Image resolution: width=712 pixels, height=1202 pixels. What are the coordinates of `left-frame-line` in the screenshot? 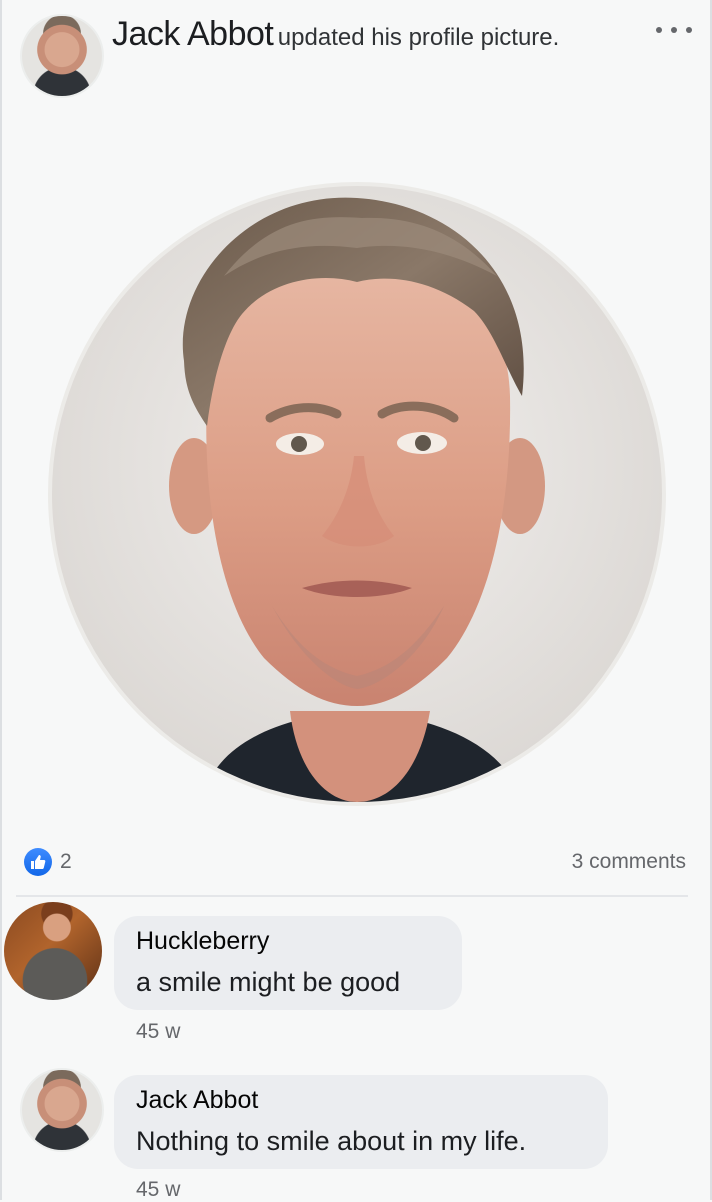 It's located at (1, 600).